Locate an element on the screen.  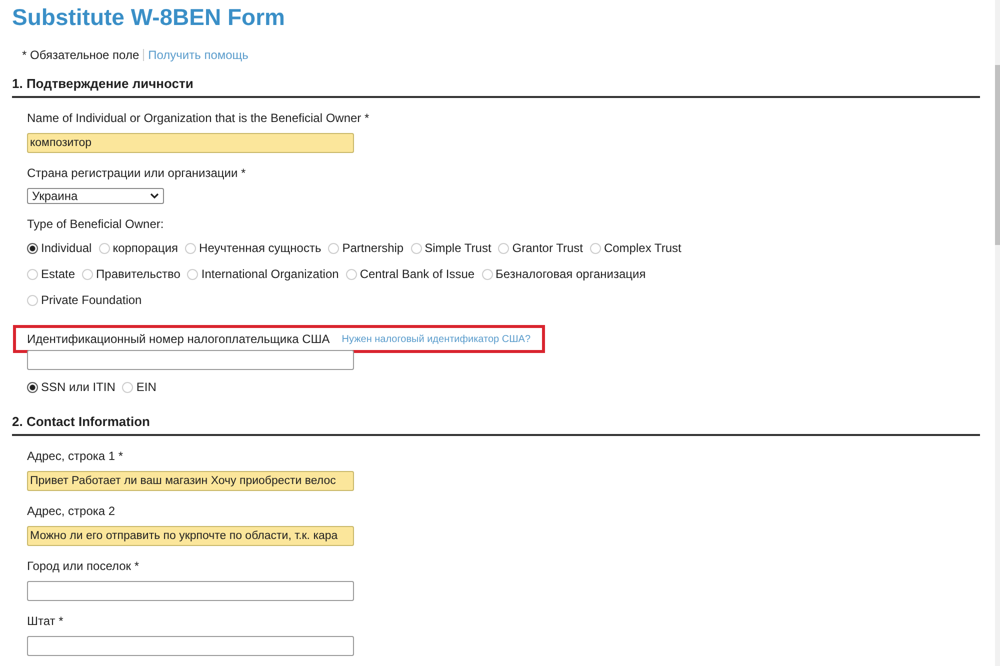
field-label: Штат * is located at coordinates (45, 621).